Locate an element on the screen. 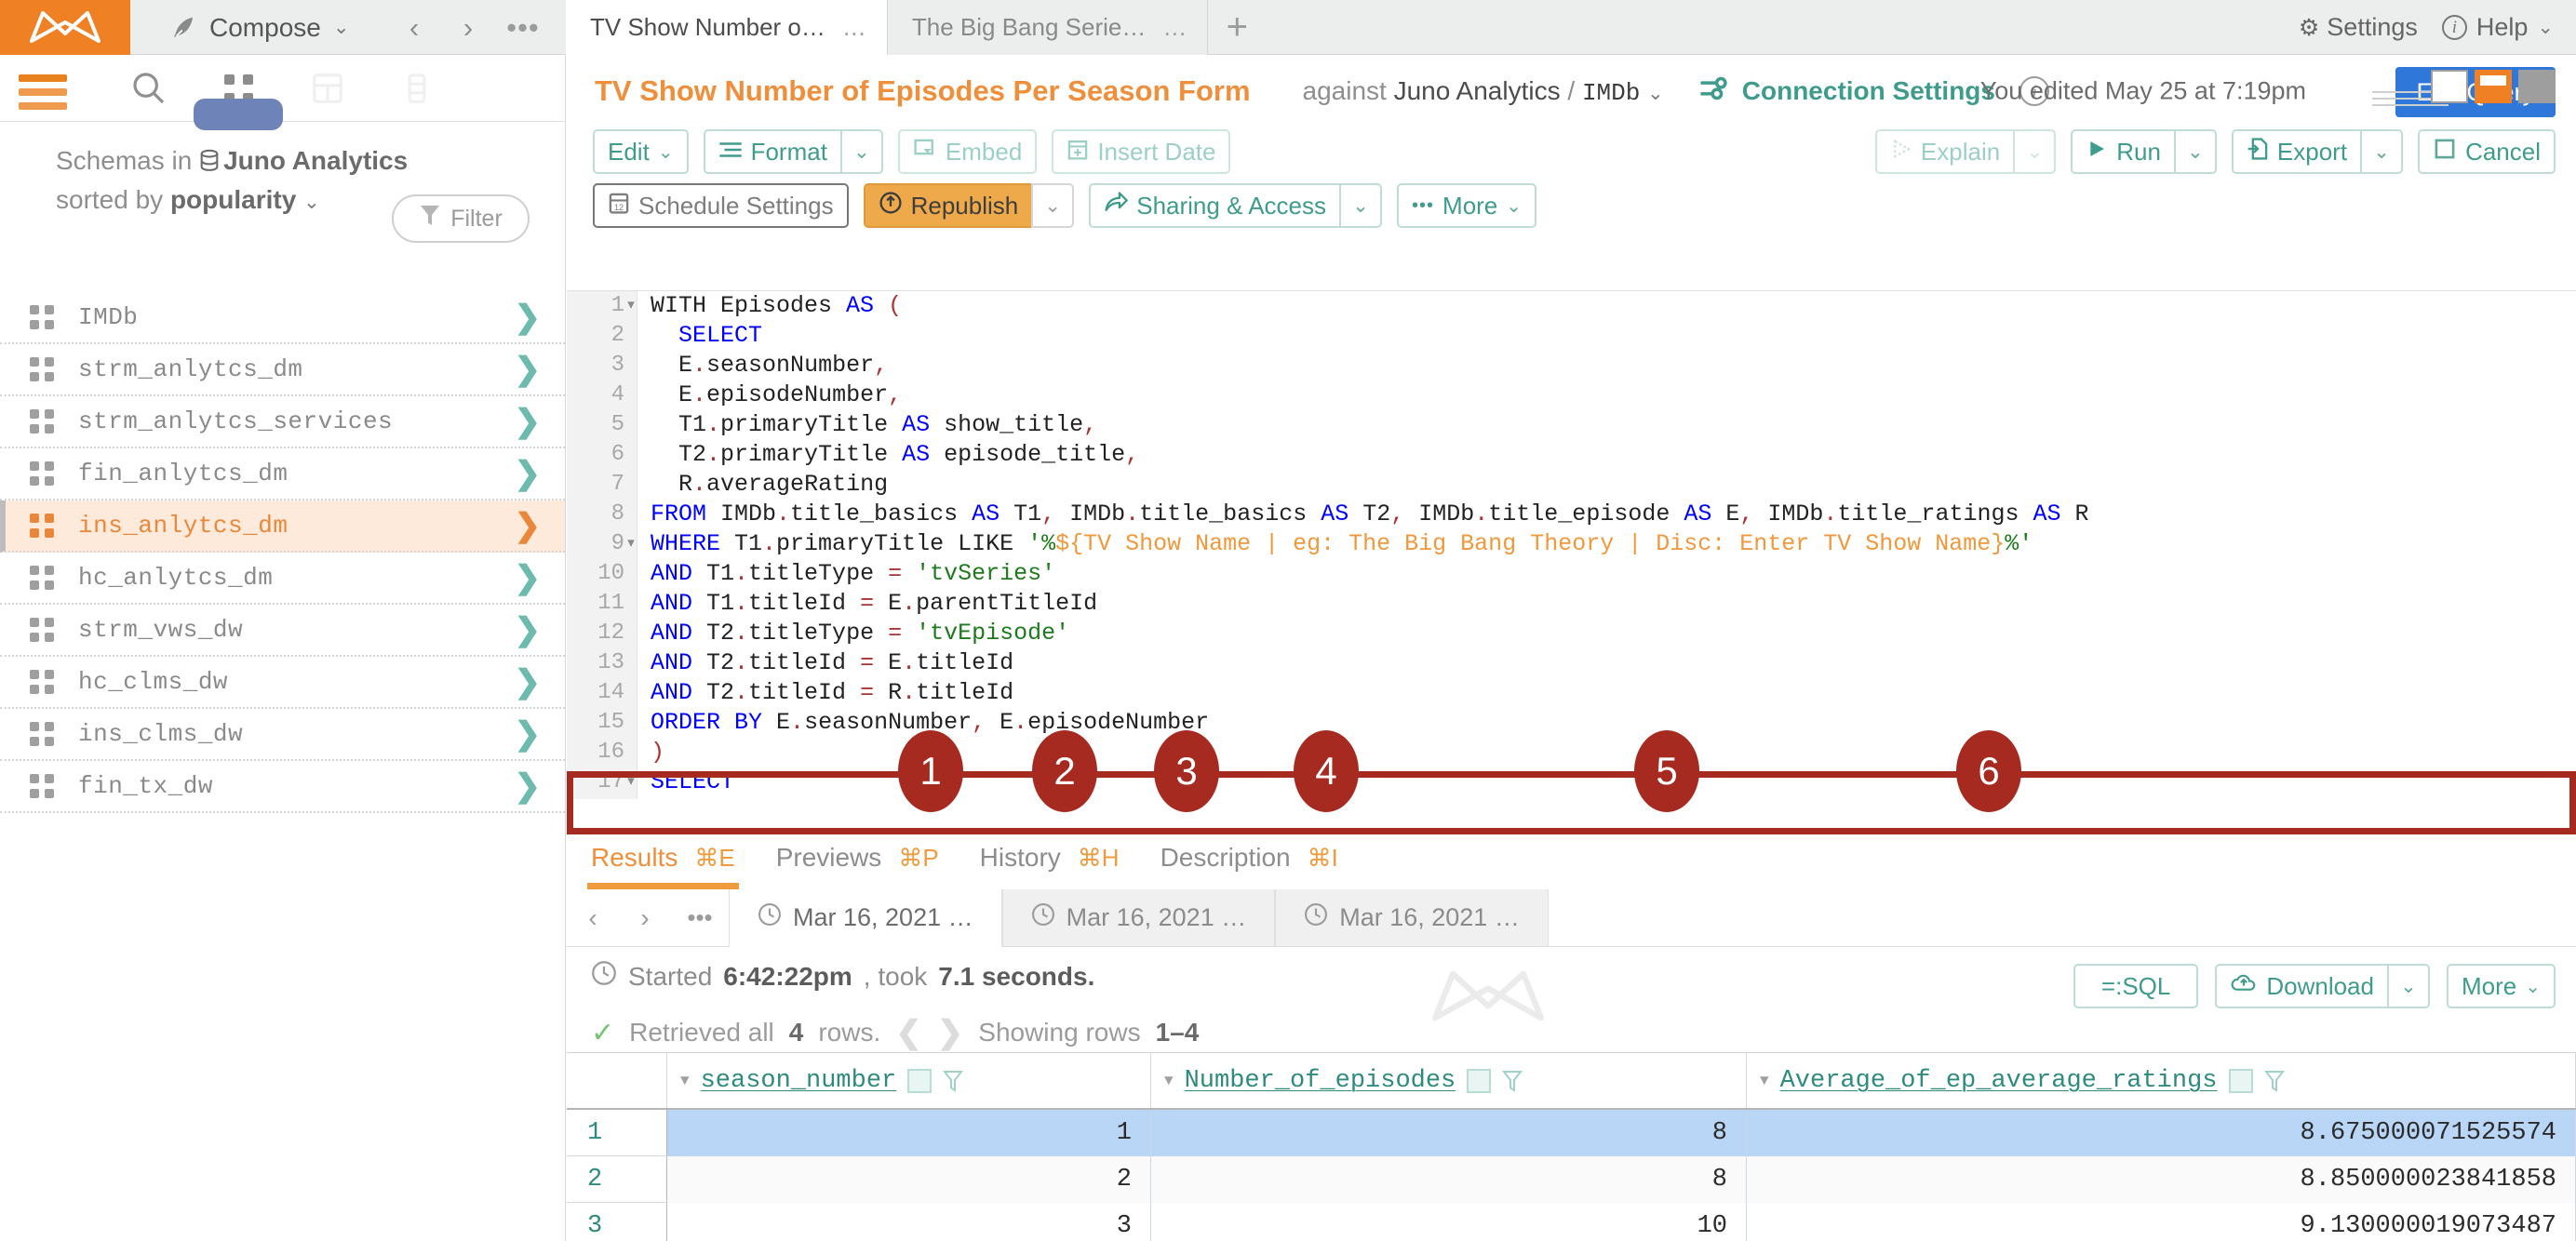  code-line-18: 18 Episodes.show_title, is located at coordinates (1571, 798).